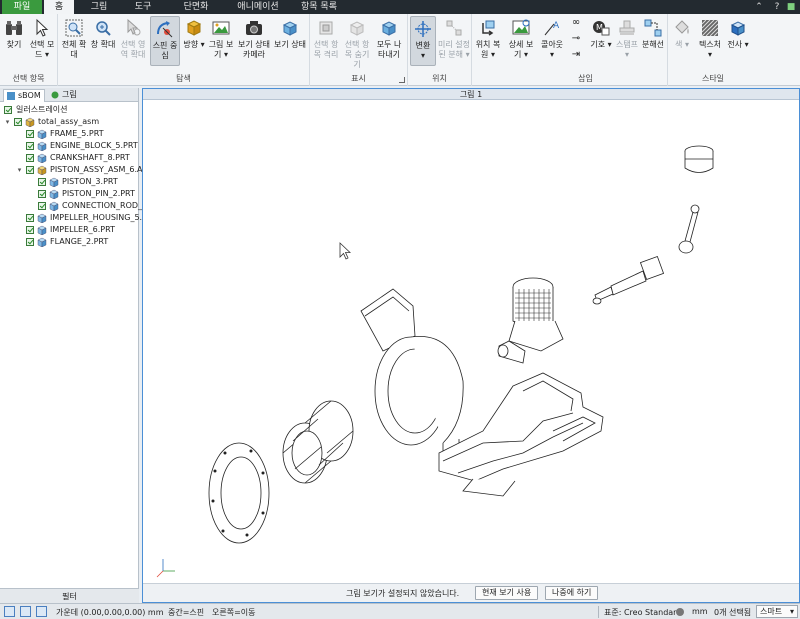 The width and height of the screenshot is (800, 619). I want to click on tab-figure-panel: 그림, so click(68, 95).